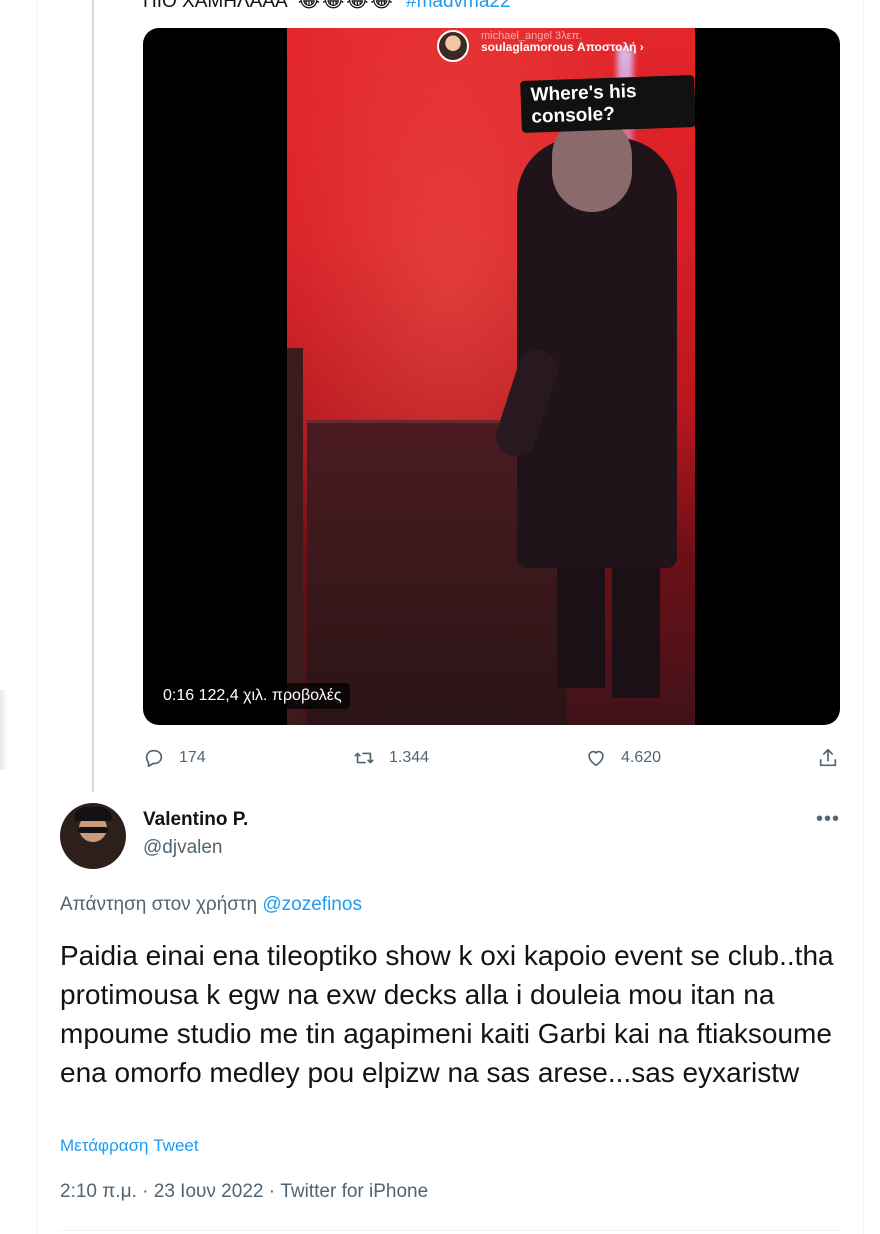  I want to click on like-count: 4.620, so click(641, 757).